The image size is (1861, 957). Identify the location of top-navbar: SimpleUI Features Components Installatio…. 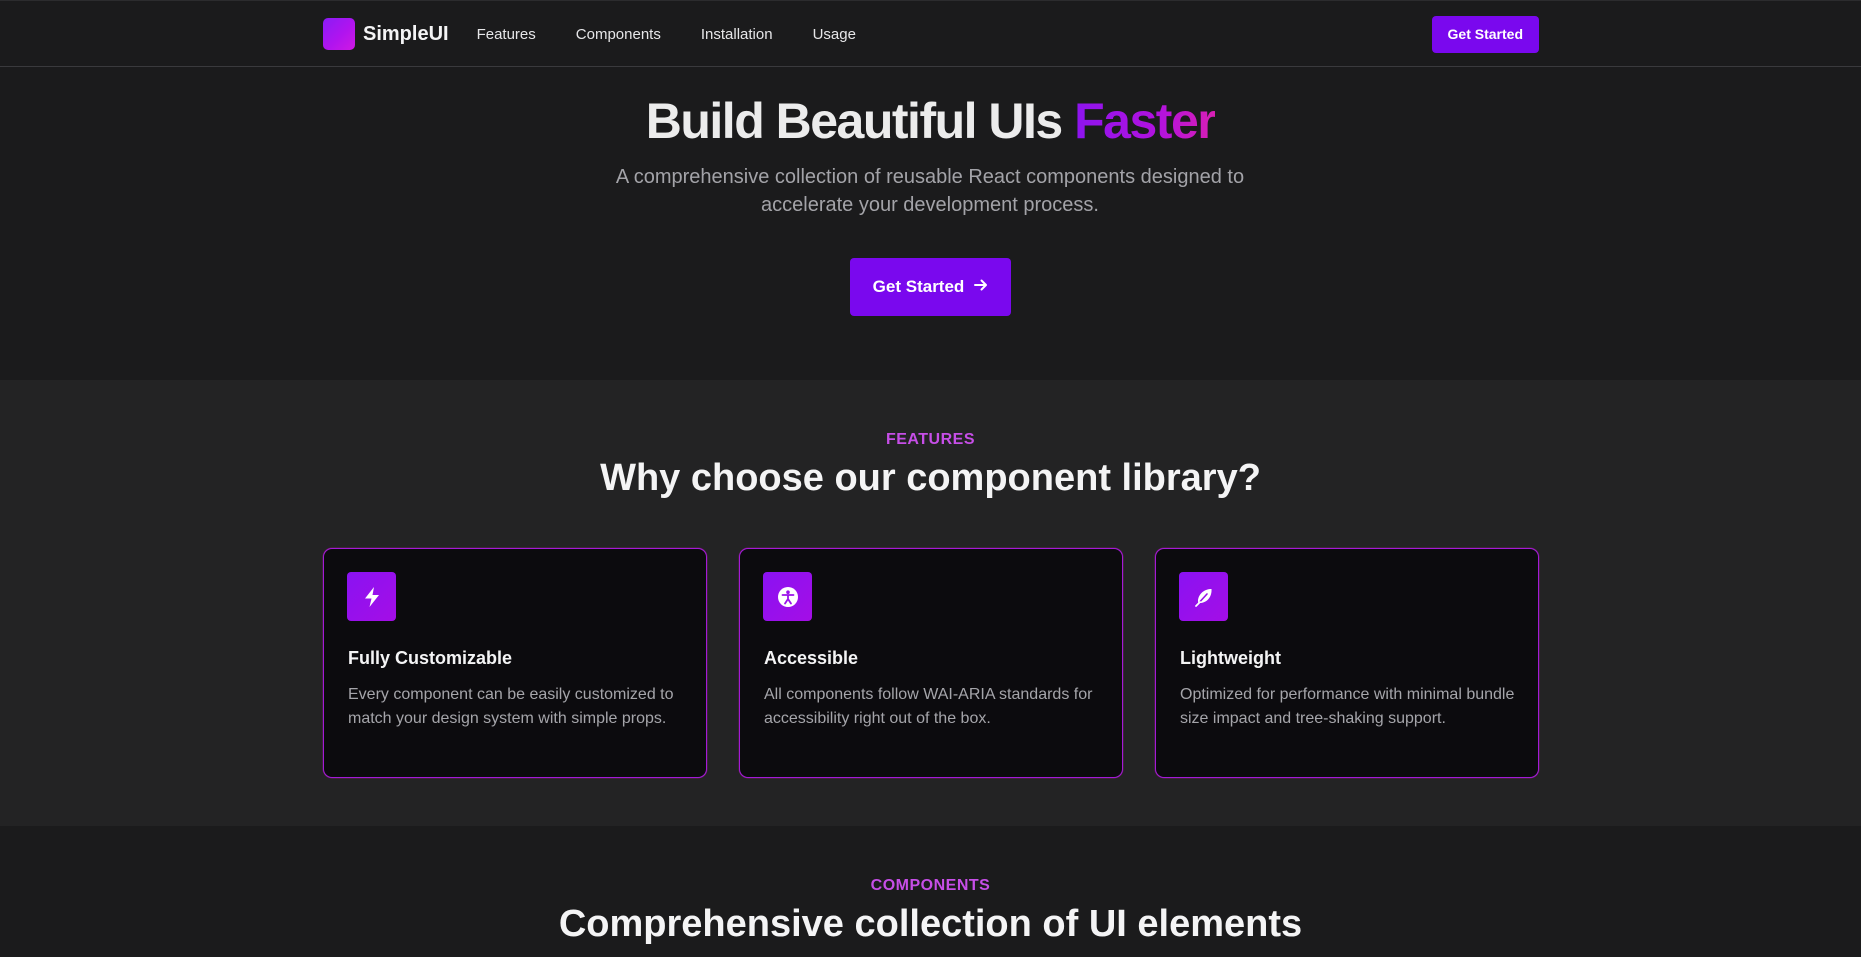
(930, 33).